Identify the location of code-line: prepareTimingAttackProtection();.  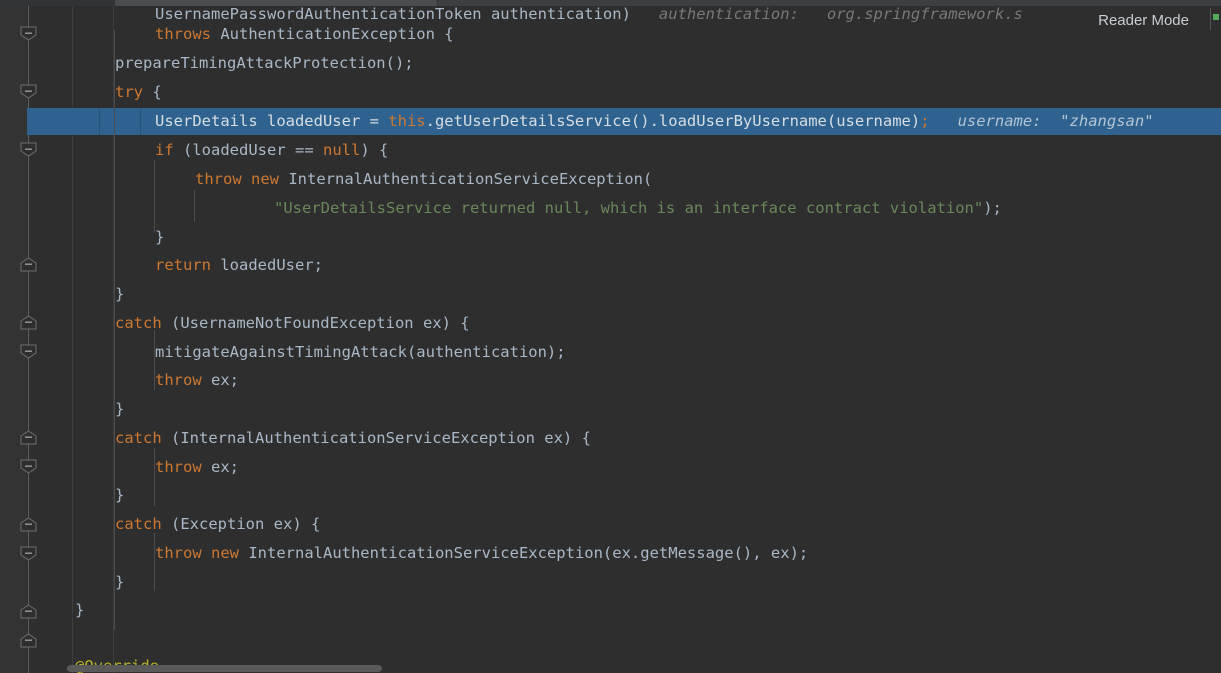
(207, 63).